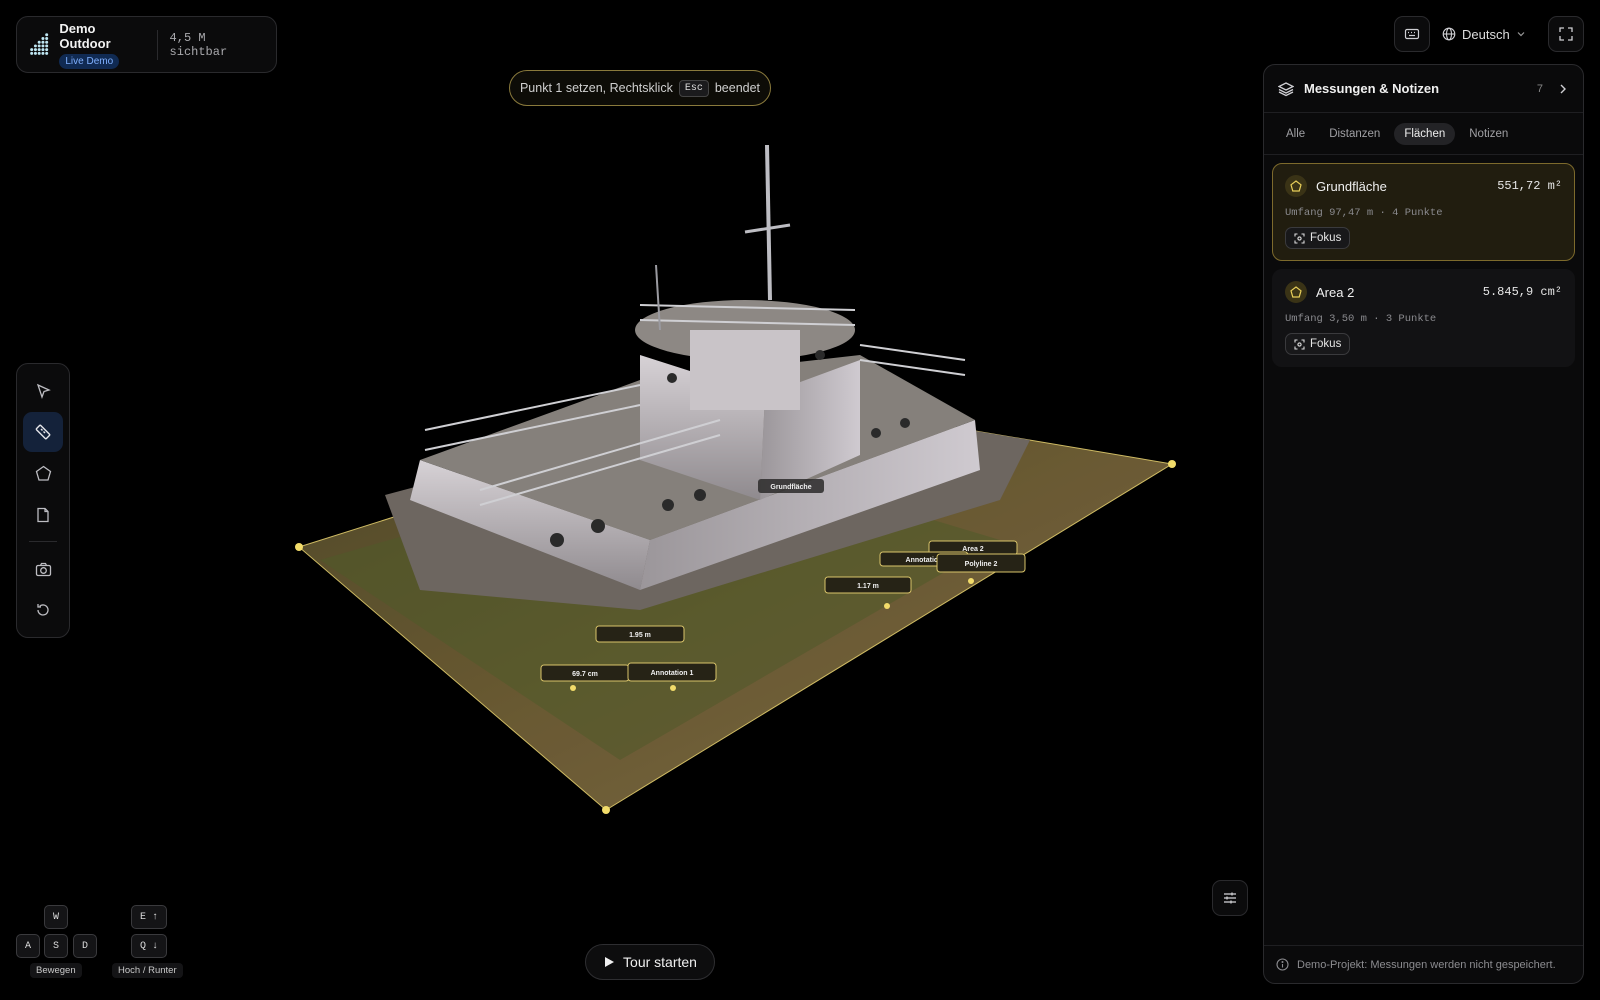  I want to click on info-icon, so click(1282, 964).